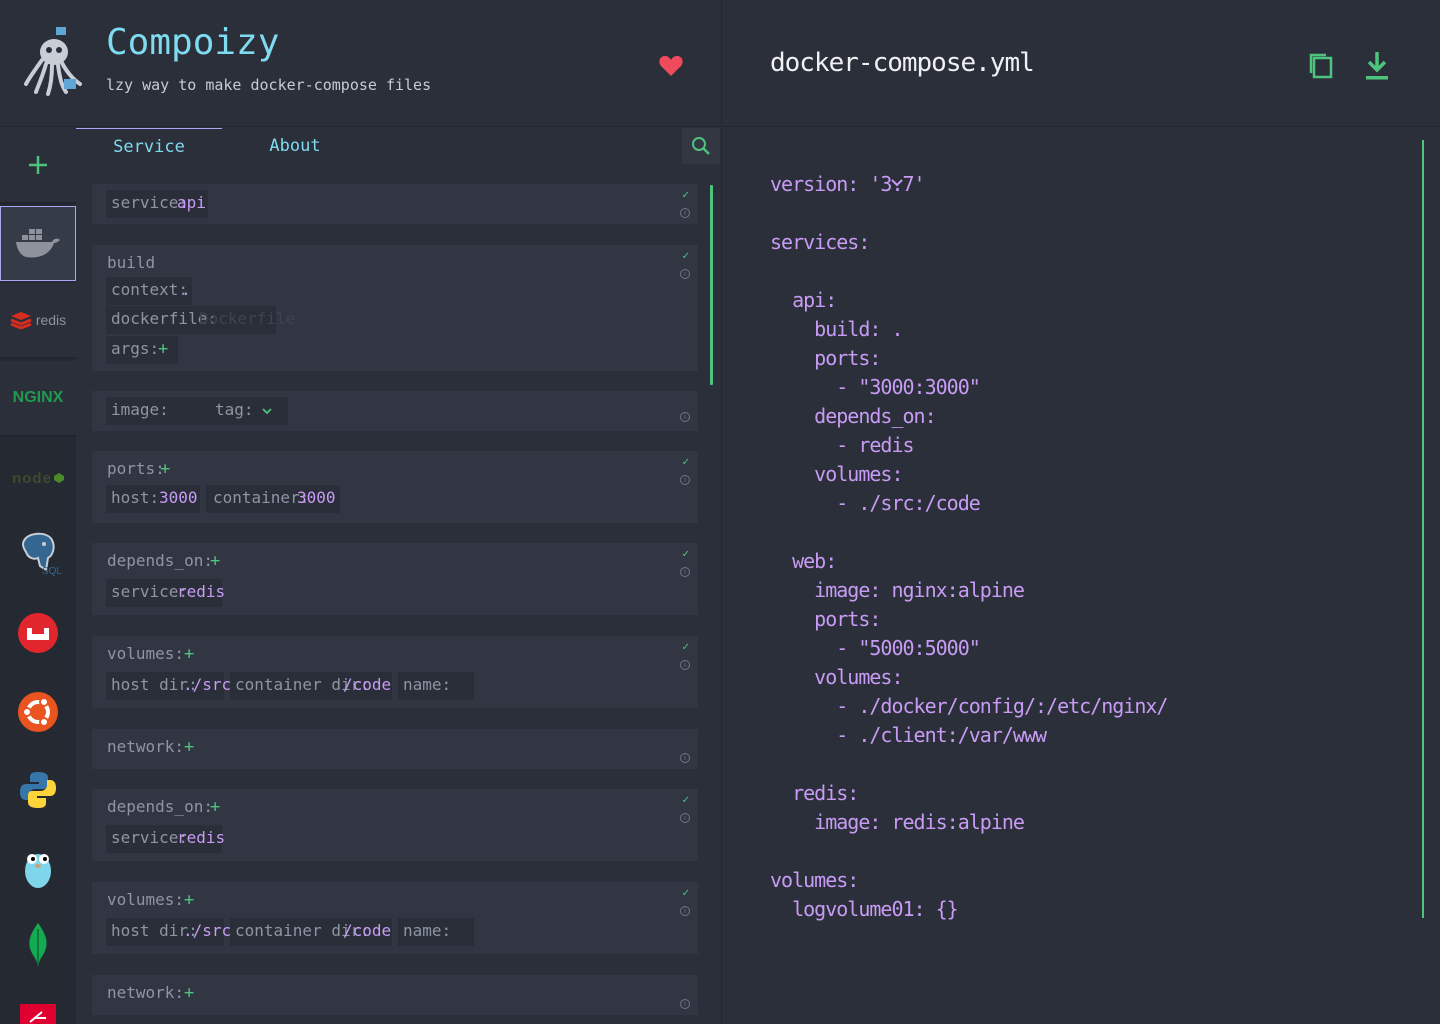  What do you see at coordinates (842, 445) in the screenshot?
I see `yaml-line: - redis` at bounding box center [842, 445].